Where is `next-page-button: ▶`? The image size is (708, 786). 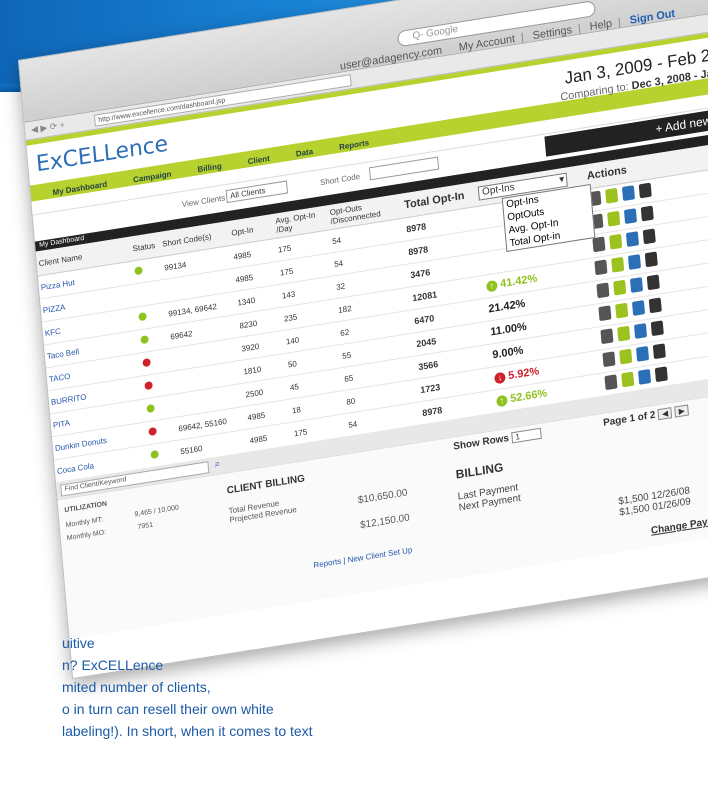
next-page-button: ▶ is located at coordinates (682, 411).